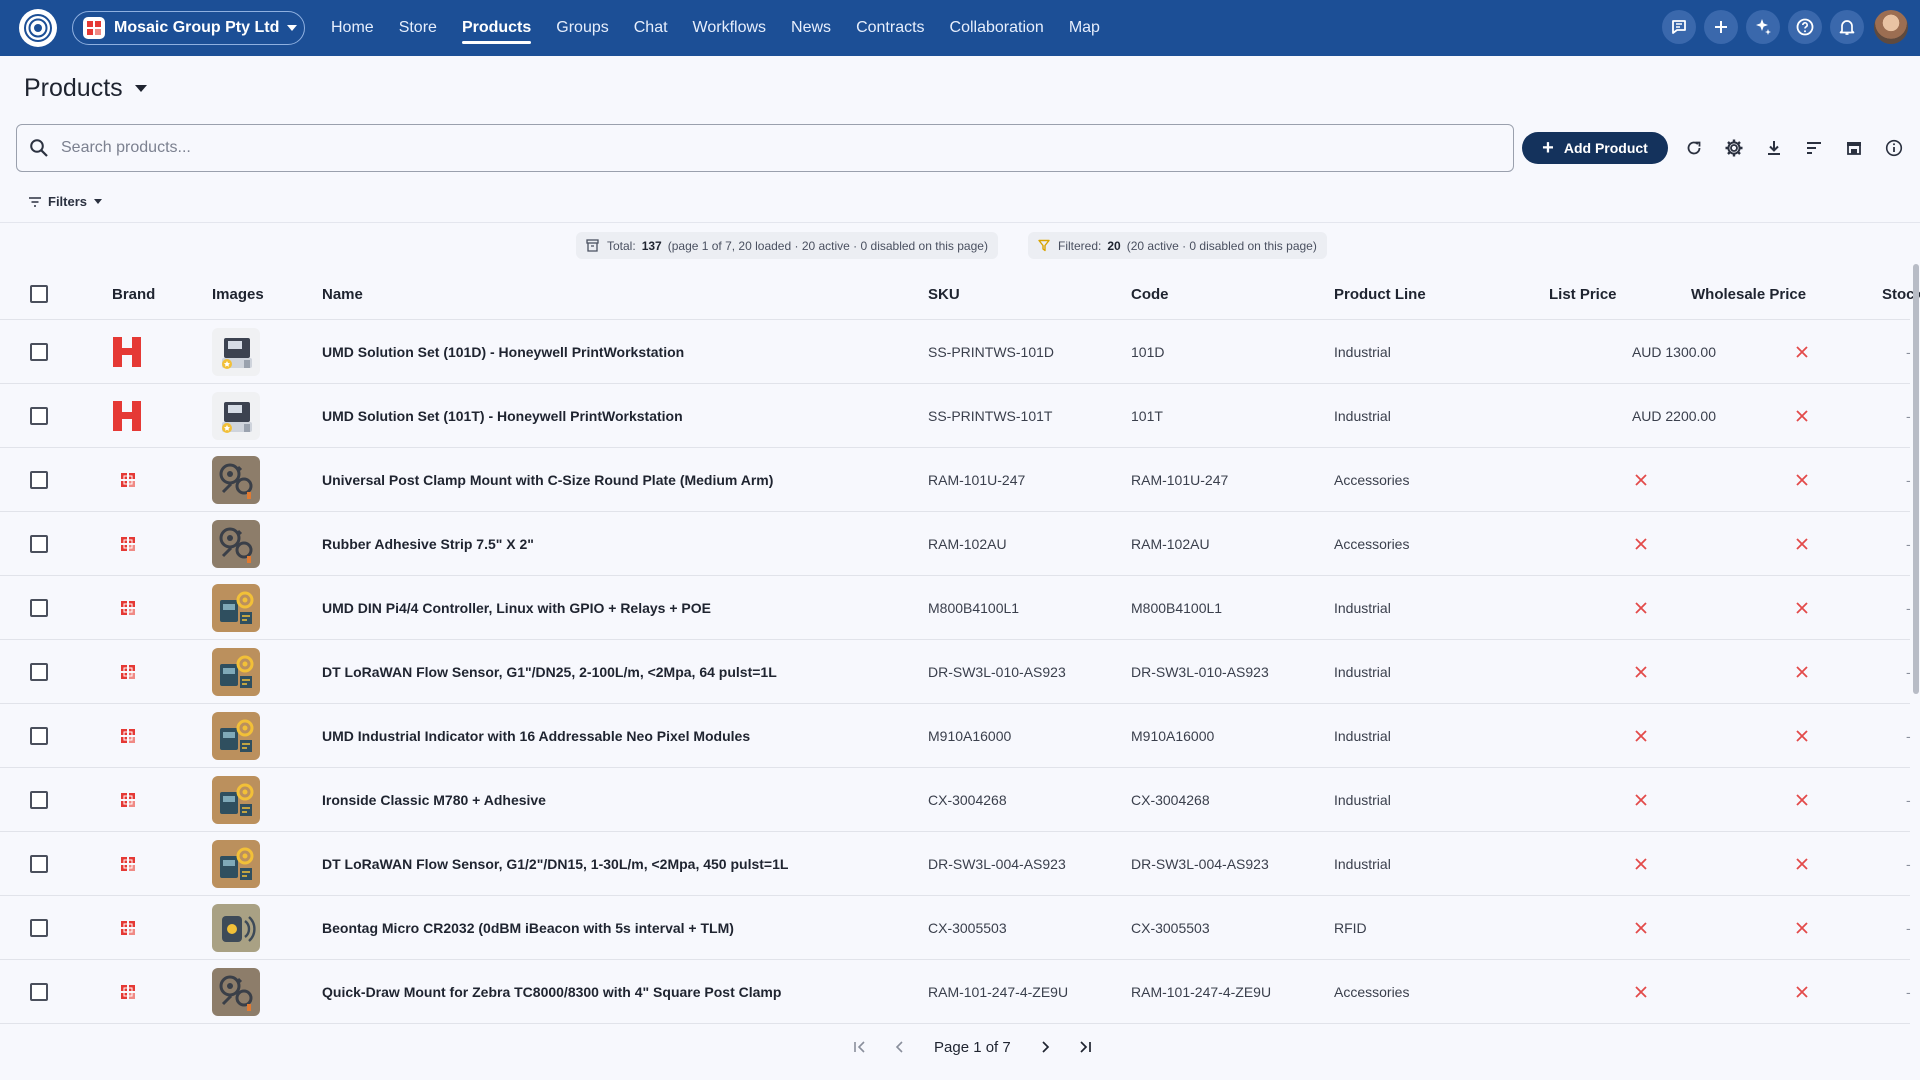 The width and height of the screenshot is (1920, 1080). I want to click on add-product-button: + Add Product, so click(1595, 148).